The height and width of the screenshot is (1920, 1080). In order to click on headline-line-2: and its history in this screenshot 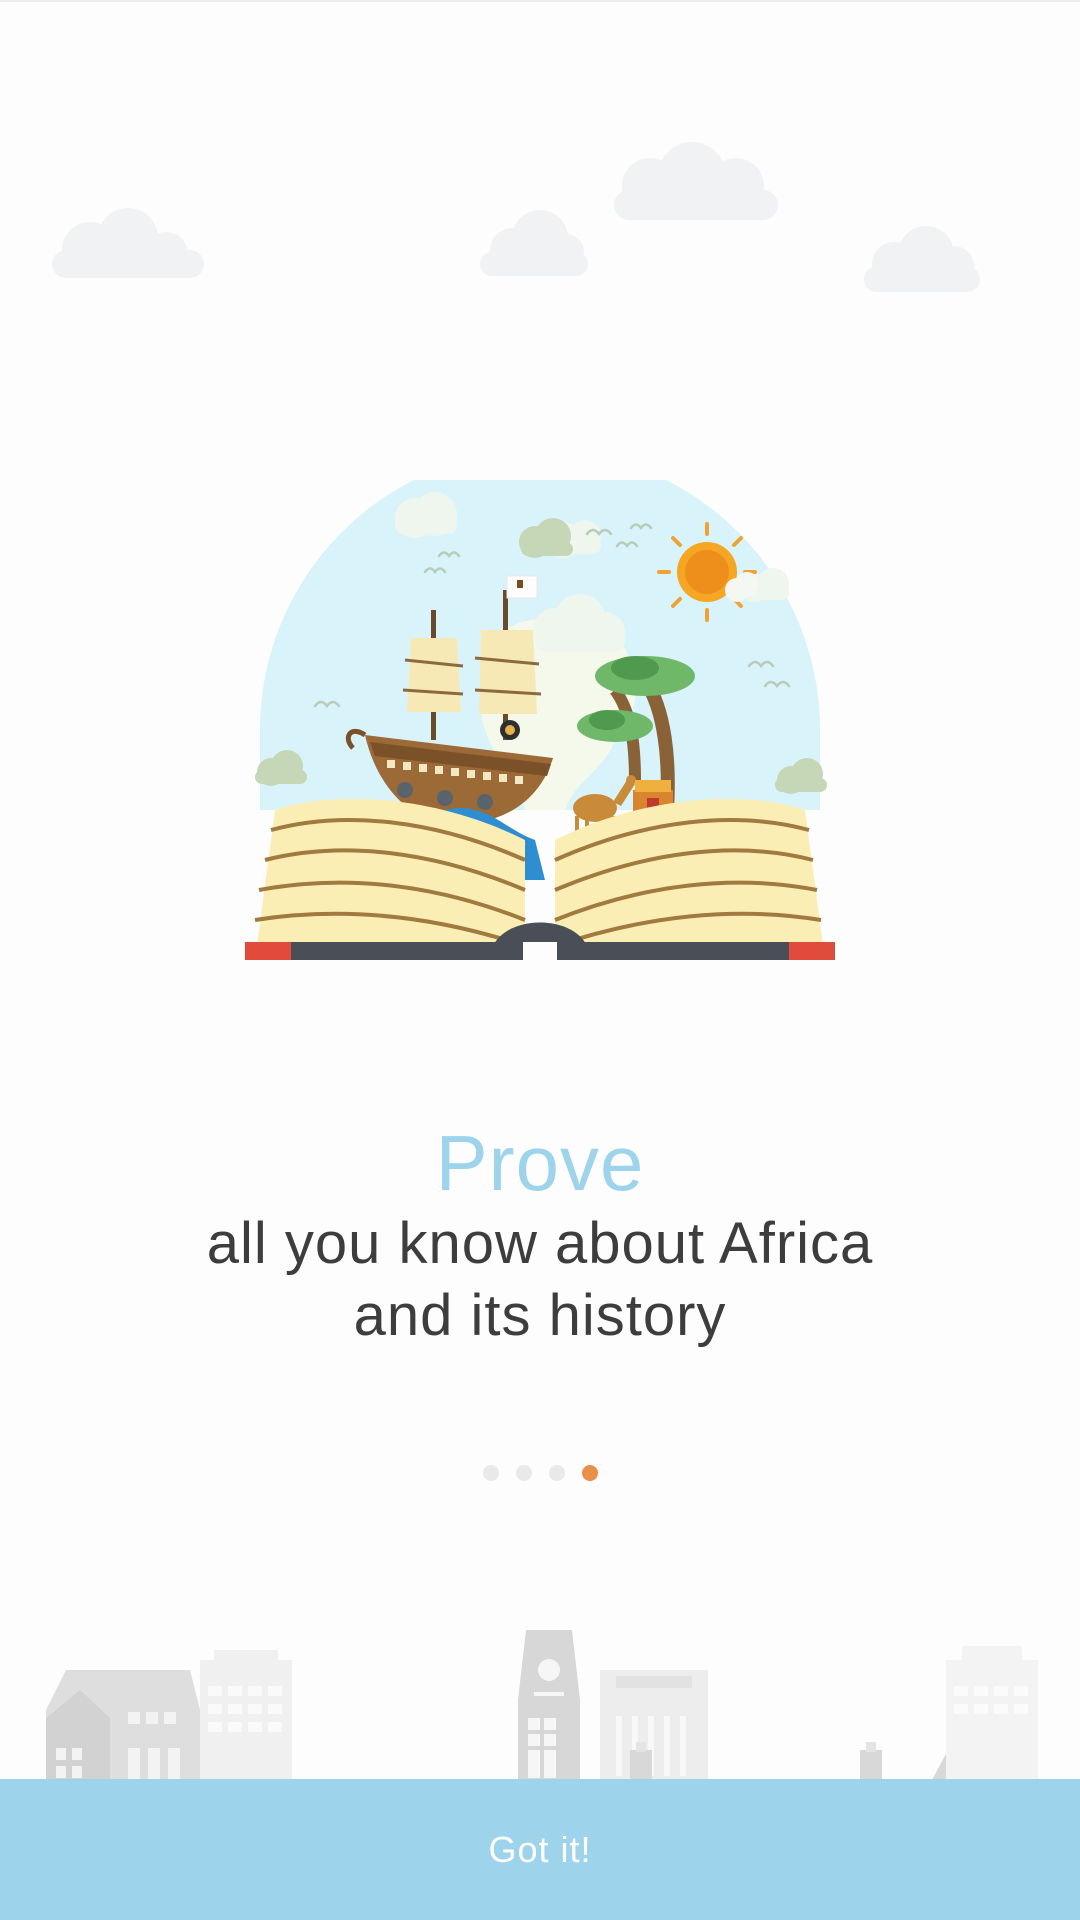, I will do `click(540, 1315)`.